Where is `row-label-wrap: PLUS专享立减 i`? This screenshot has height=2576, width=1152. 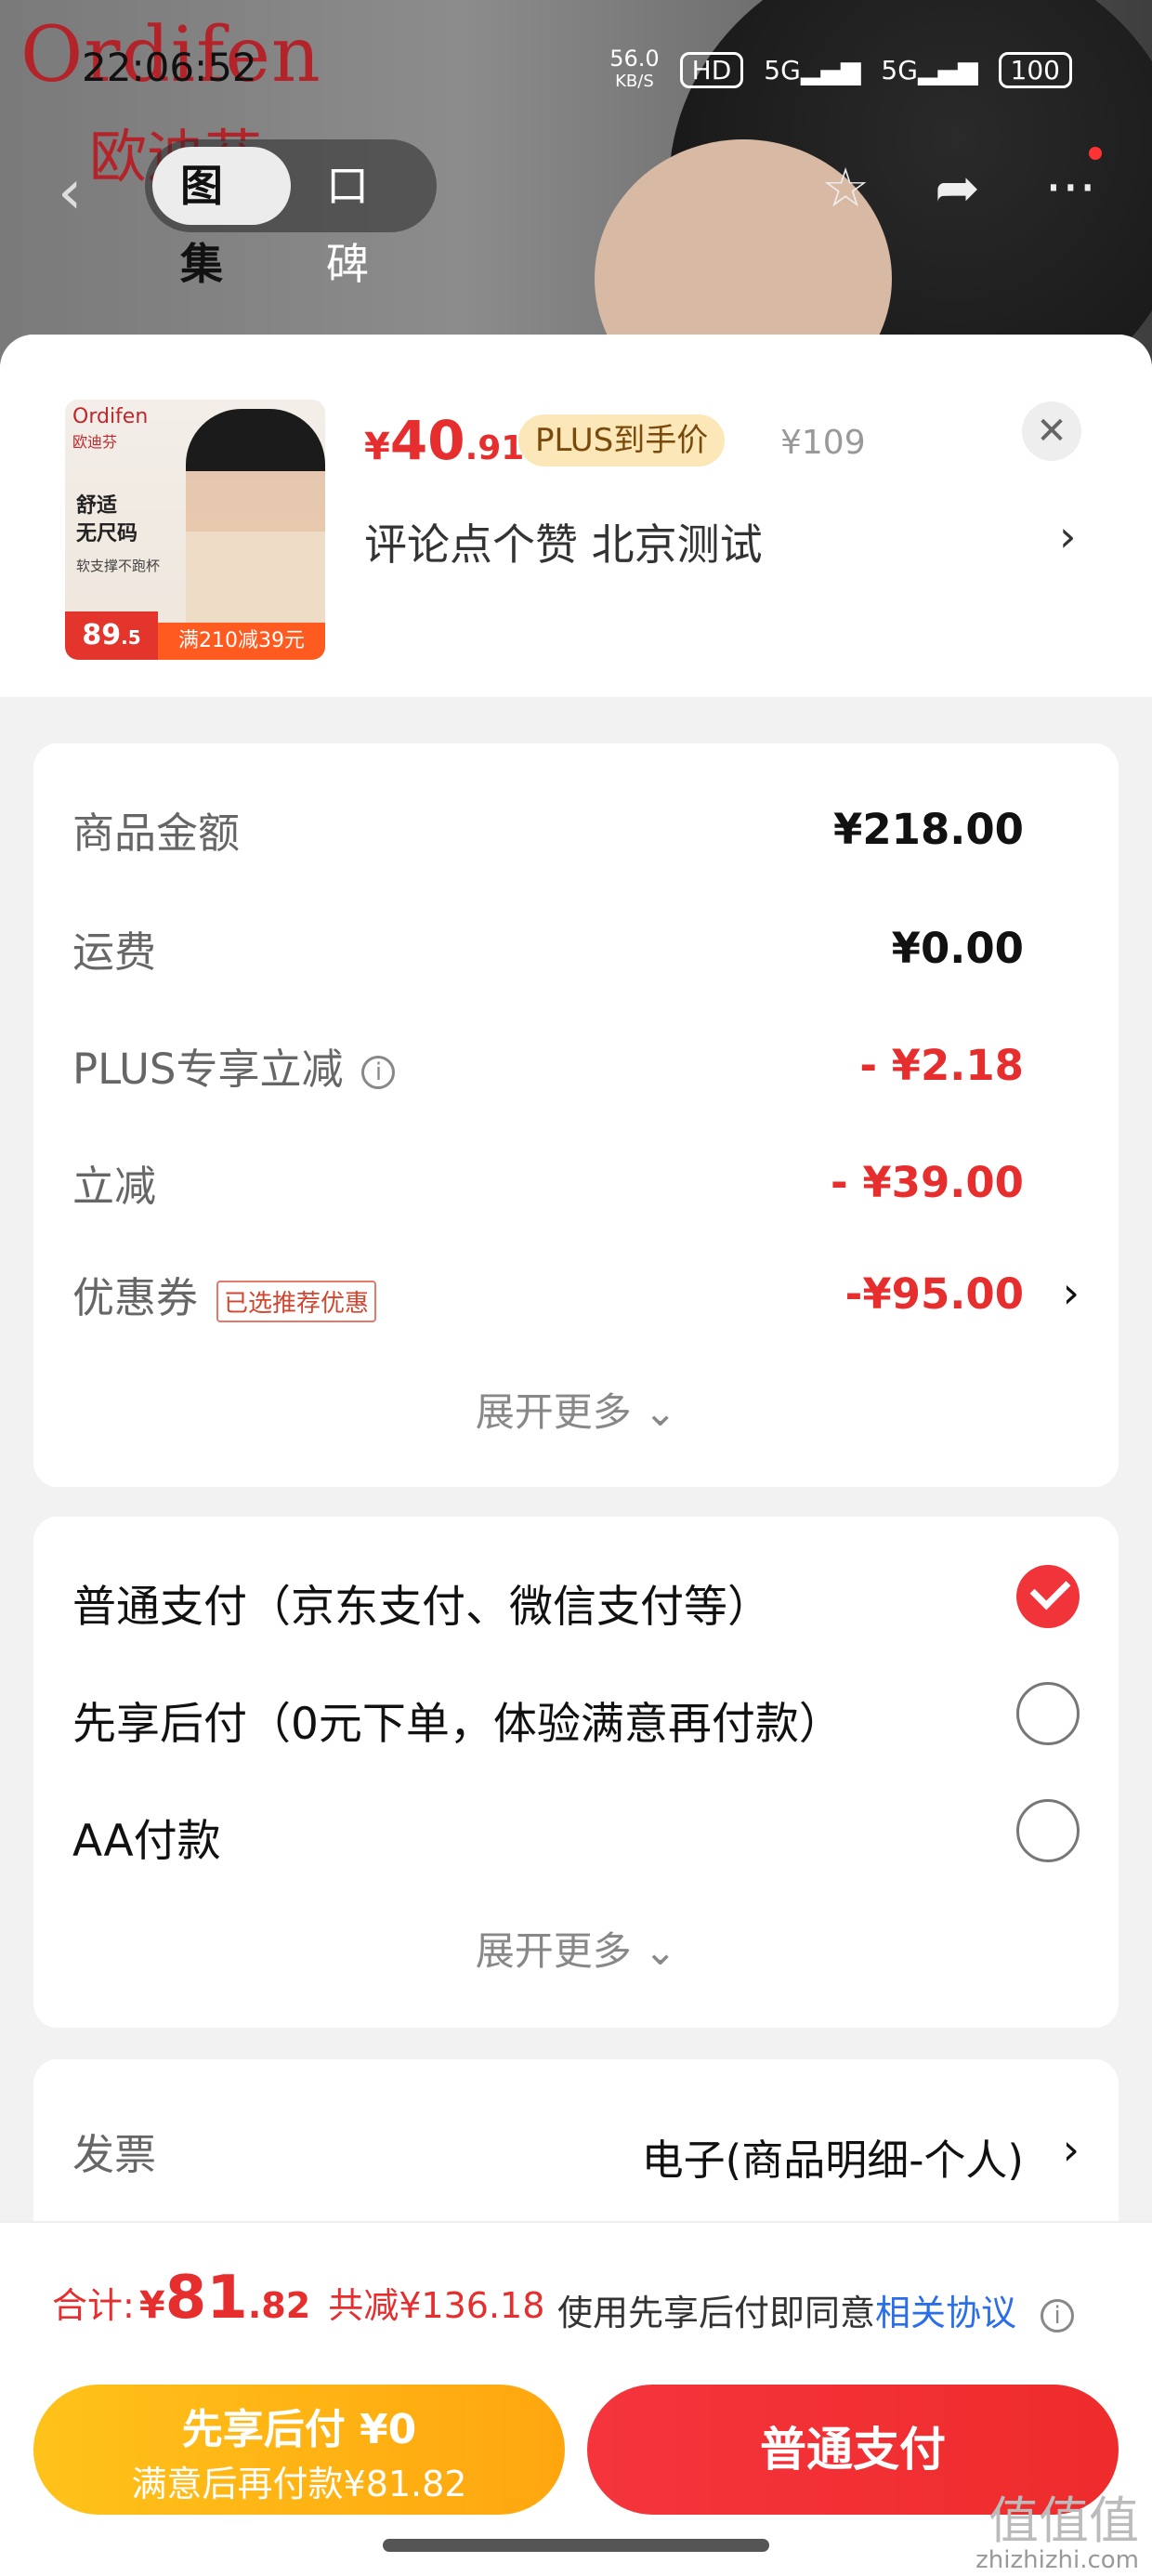
row-label-wrap: PLUS专享立减 i is located at coordinates (234, 1065).